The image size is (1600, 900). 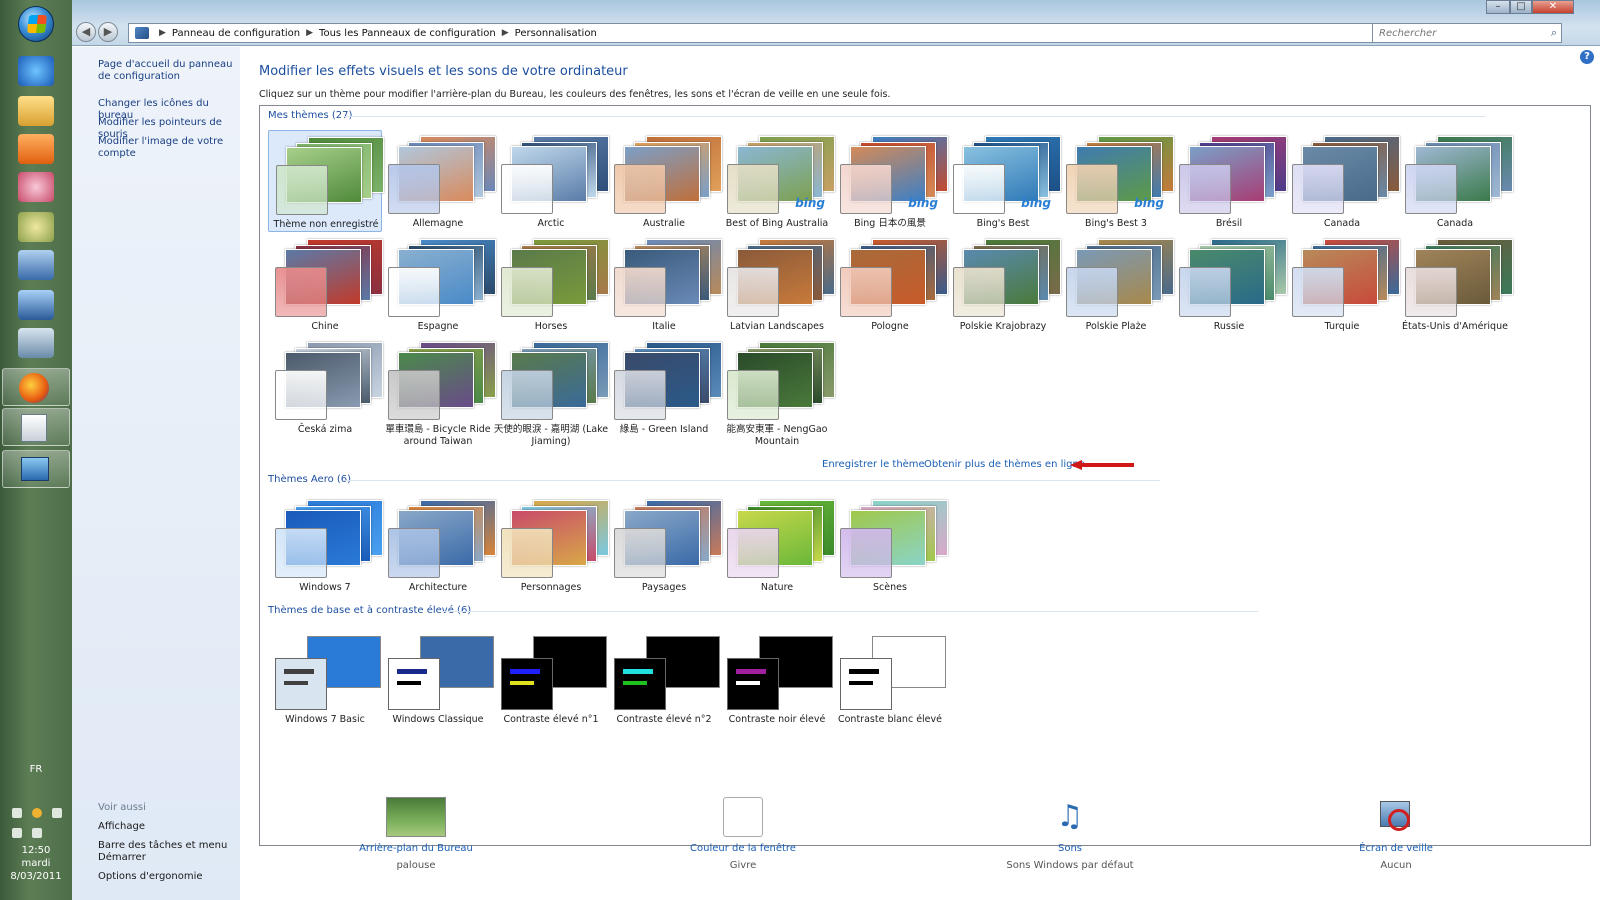 What do you see at coordinates (36, 863) in the screenshot?
I see `clock: 12:50 mardi 8/03/2011` at bounding box center [36, 863].